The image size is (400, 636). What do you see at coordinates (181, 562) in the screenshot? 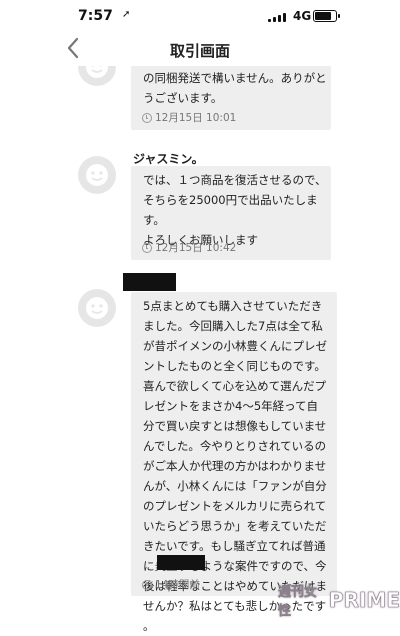
I see `redacted-text` at bounding box center [181, 562].